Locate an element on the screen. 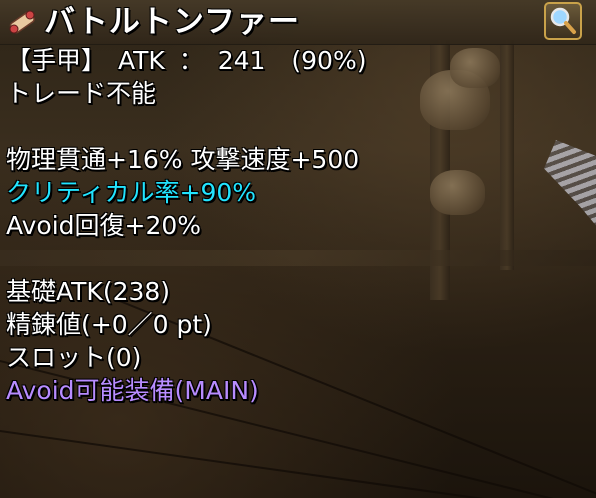 This screenshot has height=498, width=596. bonus-penetration-speed: 物理貫通+16% 攻撃速度+500 is located at coordinates (183, 159).